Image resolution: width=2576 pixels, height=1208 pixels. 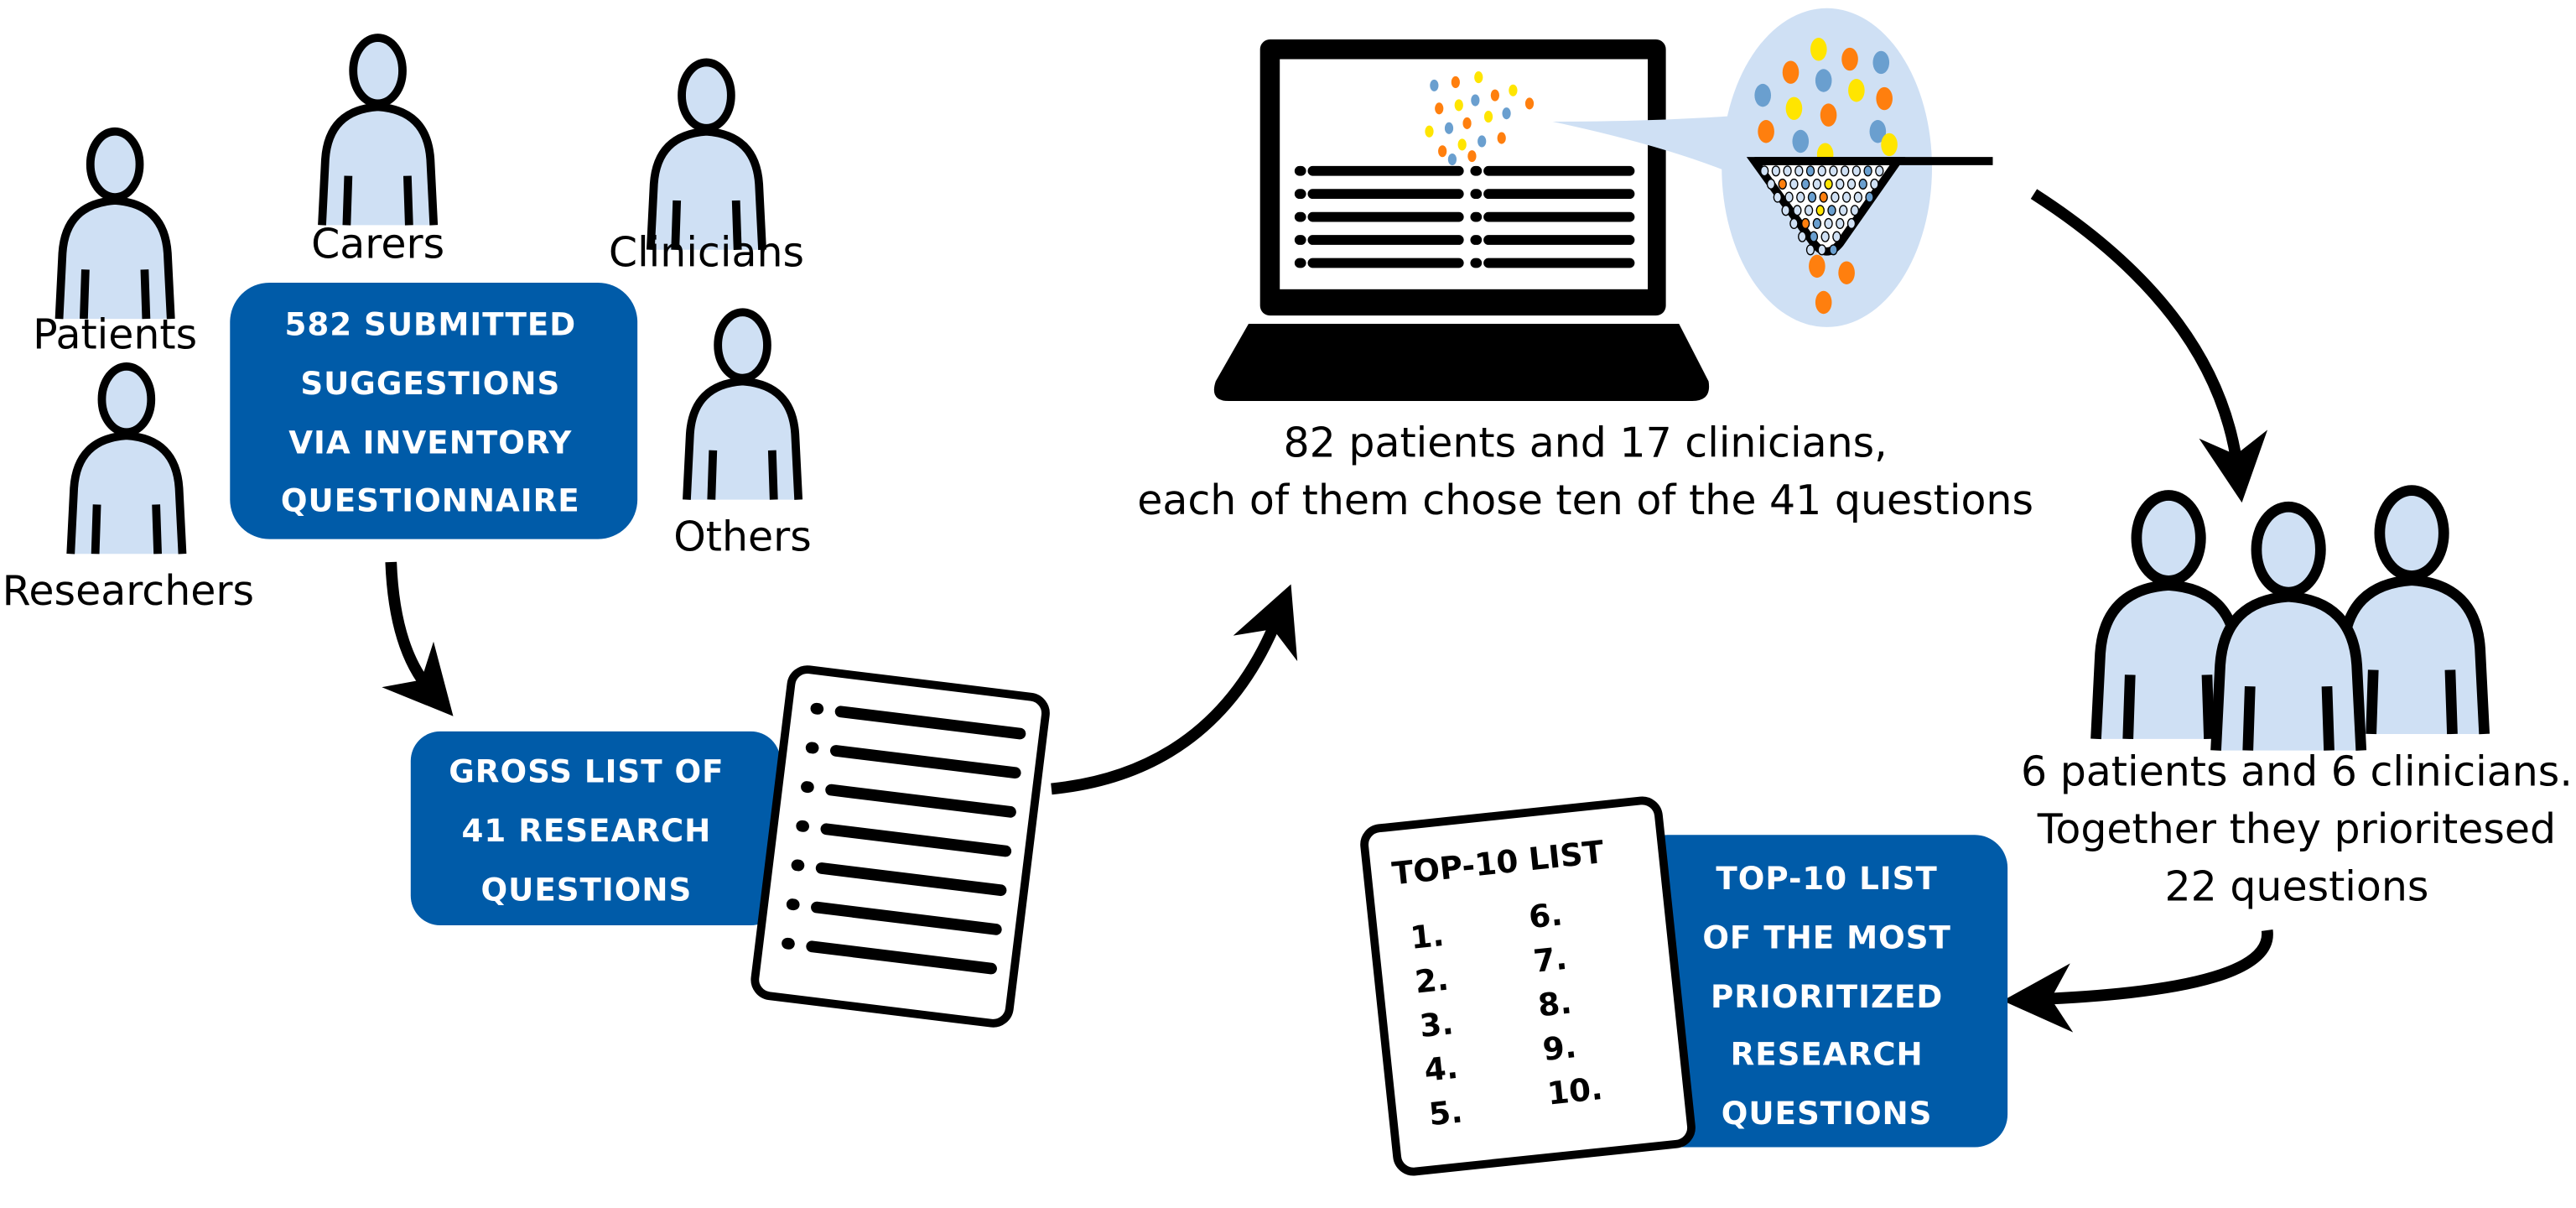 I want to click on clinicians-person-icon, so click(x=706, y=156).